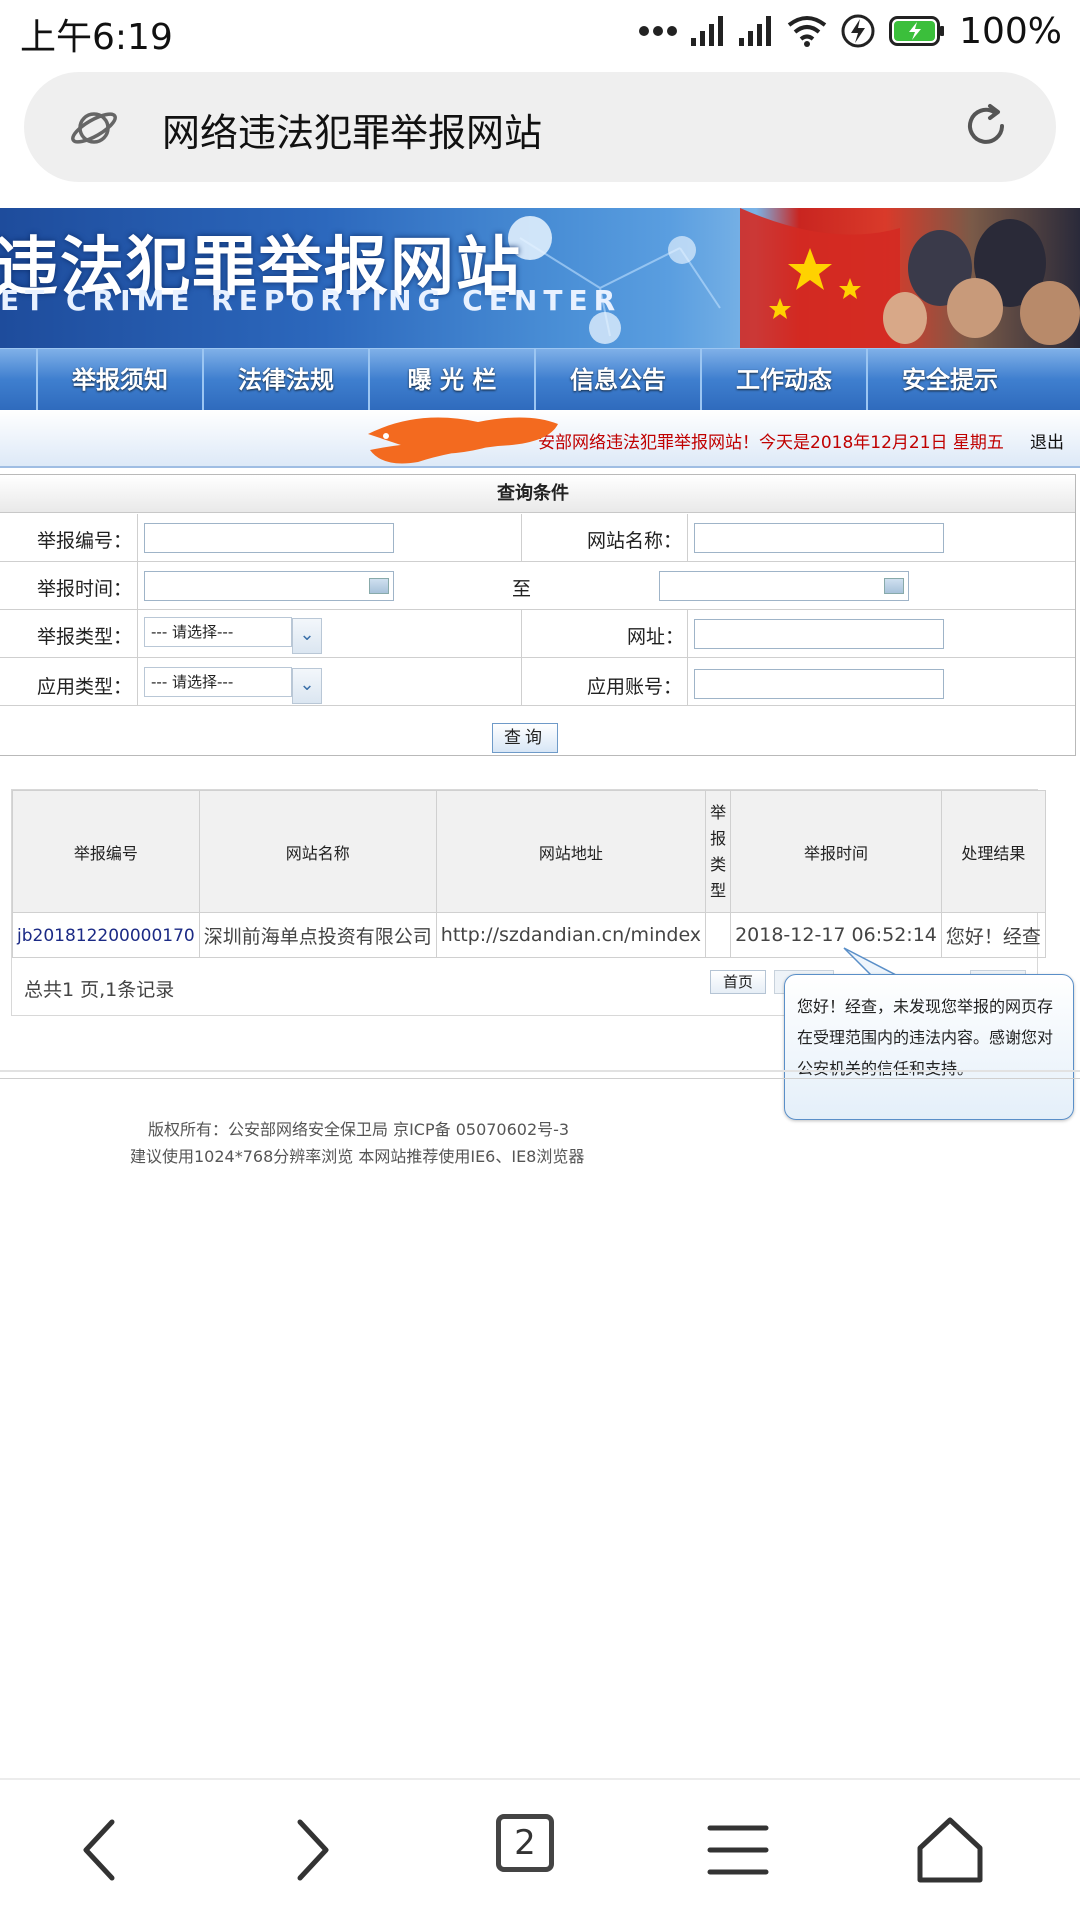  Describe the element at coordinates (635, 541) in the screenshot. I see `site-name-label: 网站名称：` at that location.